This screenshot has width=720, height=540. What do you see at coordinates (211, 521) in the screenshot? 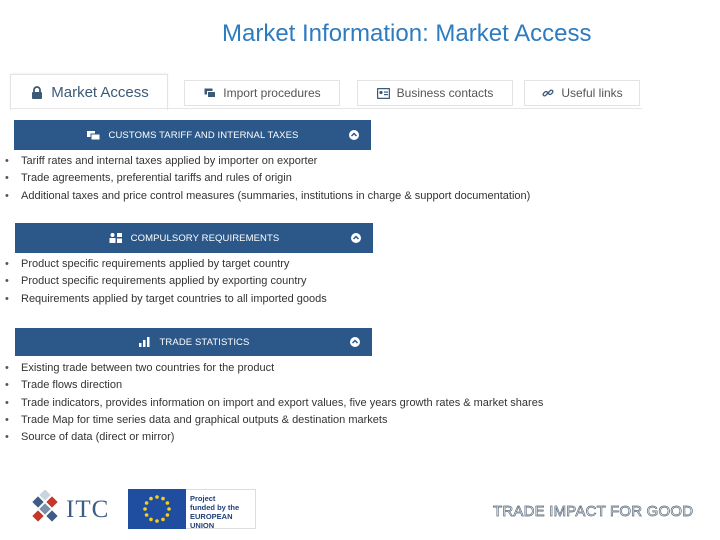
I see `eu-text-line: EUROPEAN UNION` at bounding box center [211, 521].